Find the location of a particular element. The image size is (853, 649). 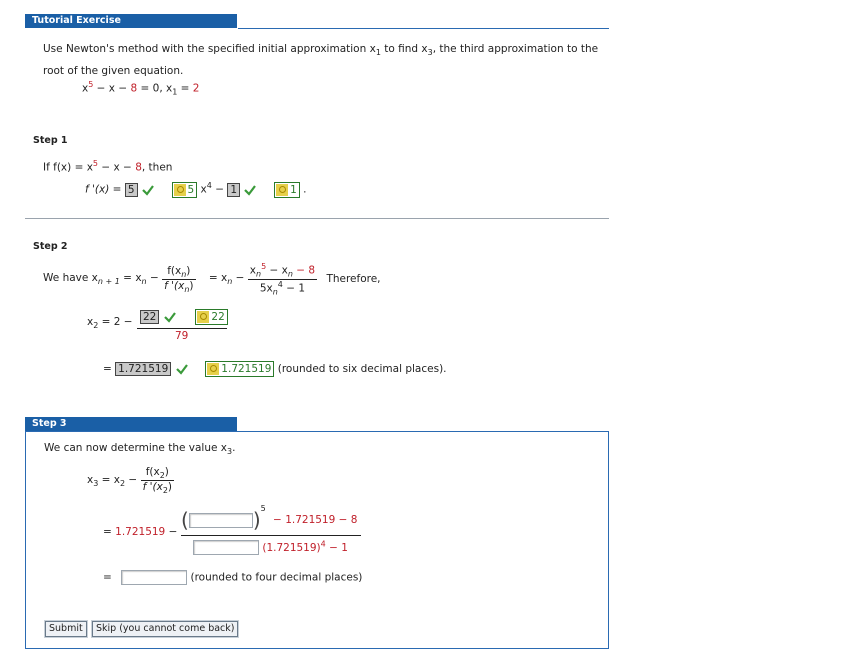

x2-denominator: 79 is located at coordinates (182, 336).